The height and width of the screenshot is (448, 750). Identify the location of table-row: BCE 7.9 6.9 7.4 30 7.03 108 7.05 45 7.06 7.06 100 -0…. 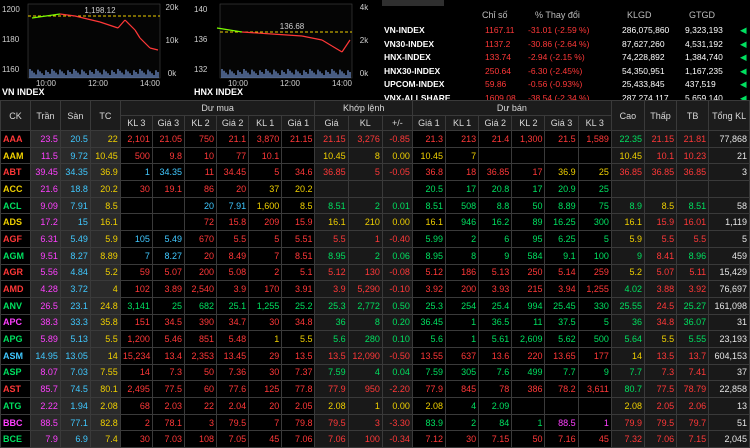
(375, 439).